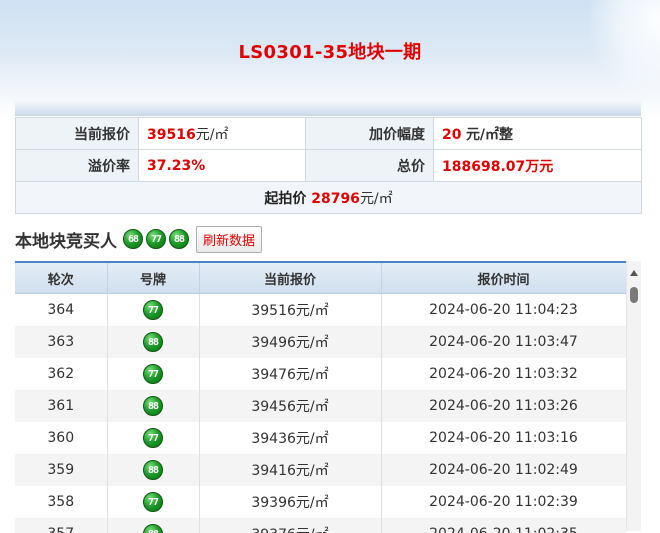  Describe the element at coordinates (222, 166) in the screenshot. I see `premium-rate-value: 37.23%` at that location.